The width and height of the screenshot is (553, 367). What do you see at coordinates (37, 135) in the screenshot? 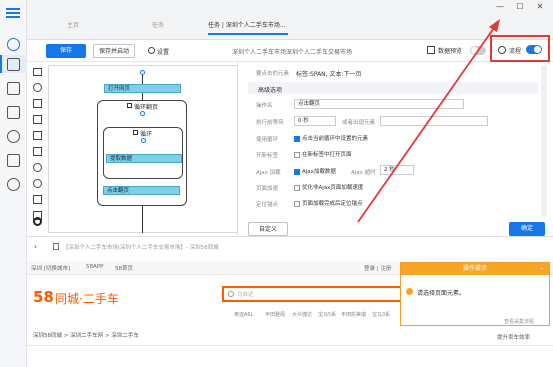
I see `tool-verify-icon` at bounding box center [37, 135].